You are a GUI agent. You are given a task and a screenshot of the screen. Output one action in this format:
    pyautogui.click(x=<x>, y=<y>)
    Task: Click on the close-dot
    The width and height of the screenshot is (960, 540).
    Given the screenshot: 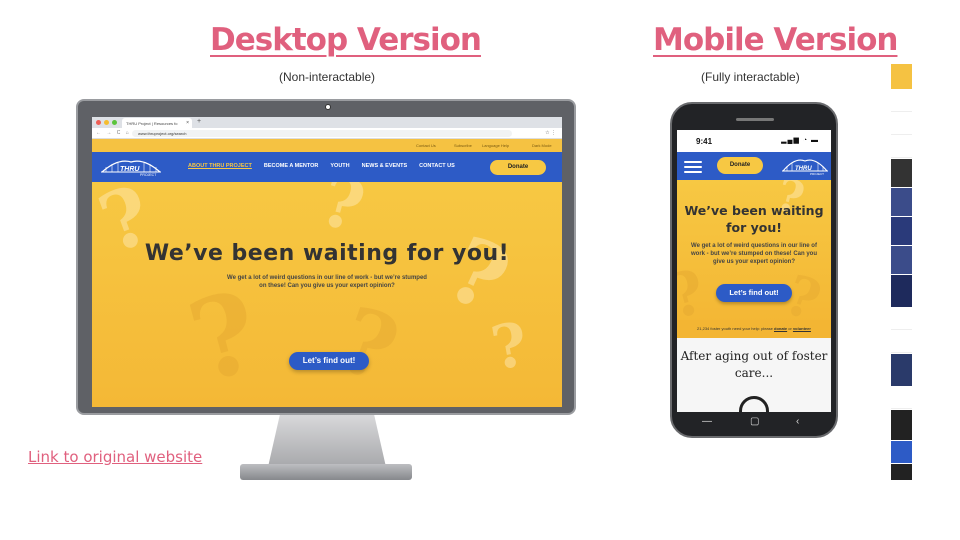 What is the action you would take?
    pyautogui.click(x=98, y=122)
    